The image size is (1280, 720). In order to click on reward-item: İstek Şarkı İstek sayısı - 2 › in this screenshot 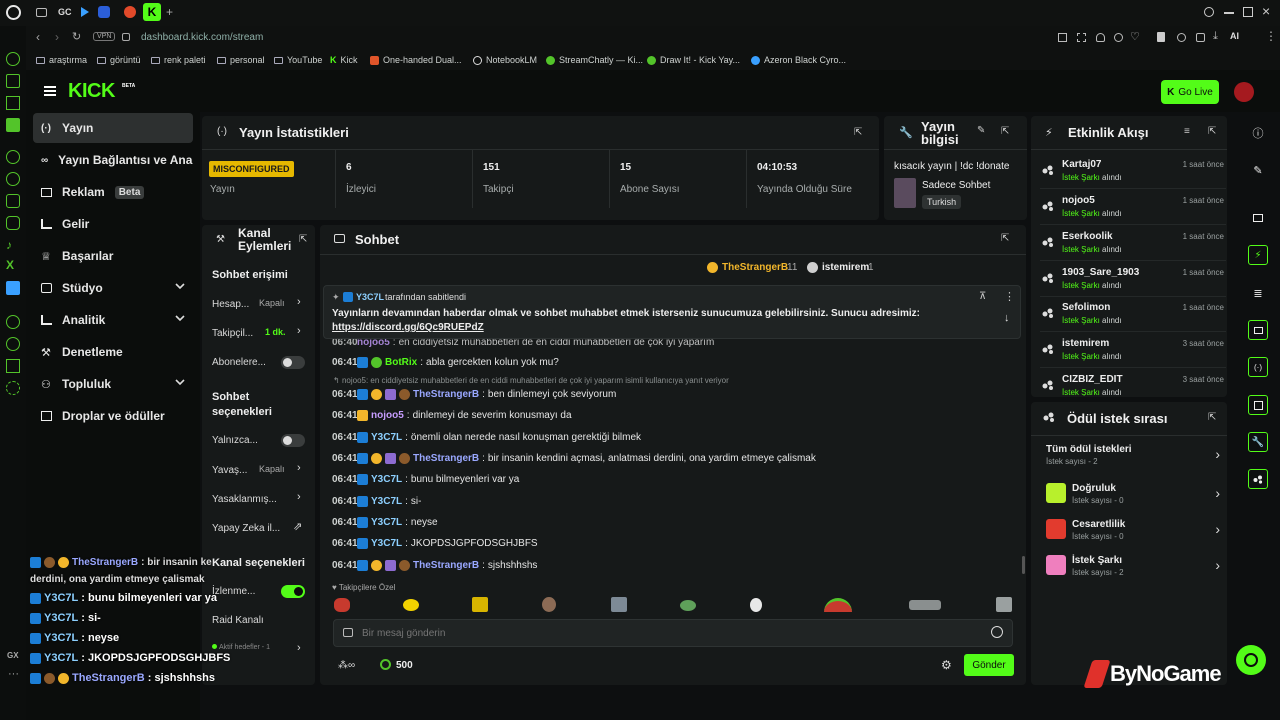, I will do `click(1134, 569)`.